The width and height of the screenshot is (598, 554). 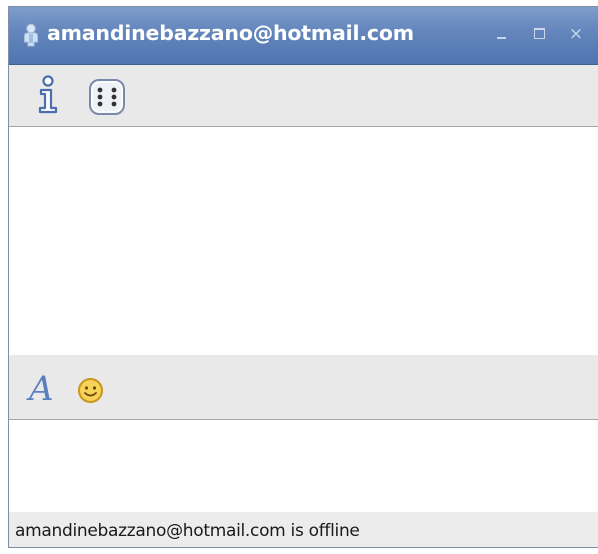 I want to click on maximize-icon, so click(x=539, y=33).